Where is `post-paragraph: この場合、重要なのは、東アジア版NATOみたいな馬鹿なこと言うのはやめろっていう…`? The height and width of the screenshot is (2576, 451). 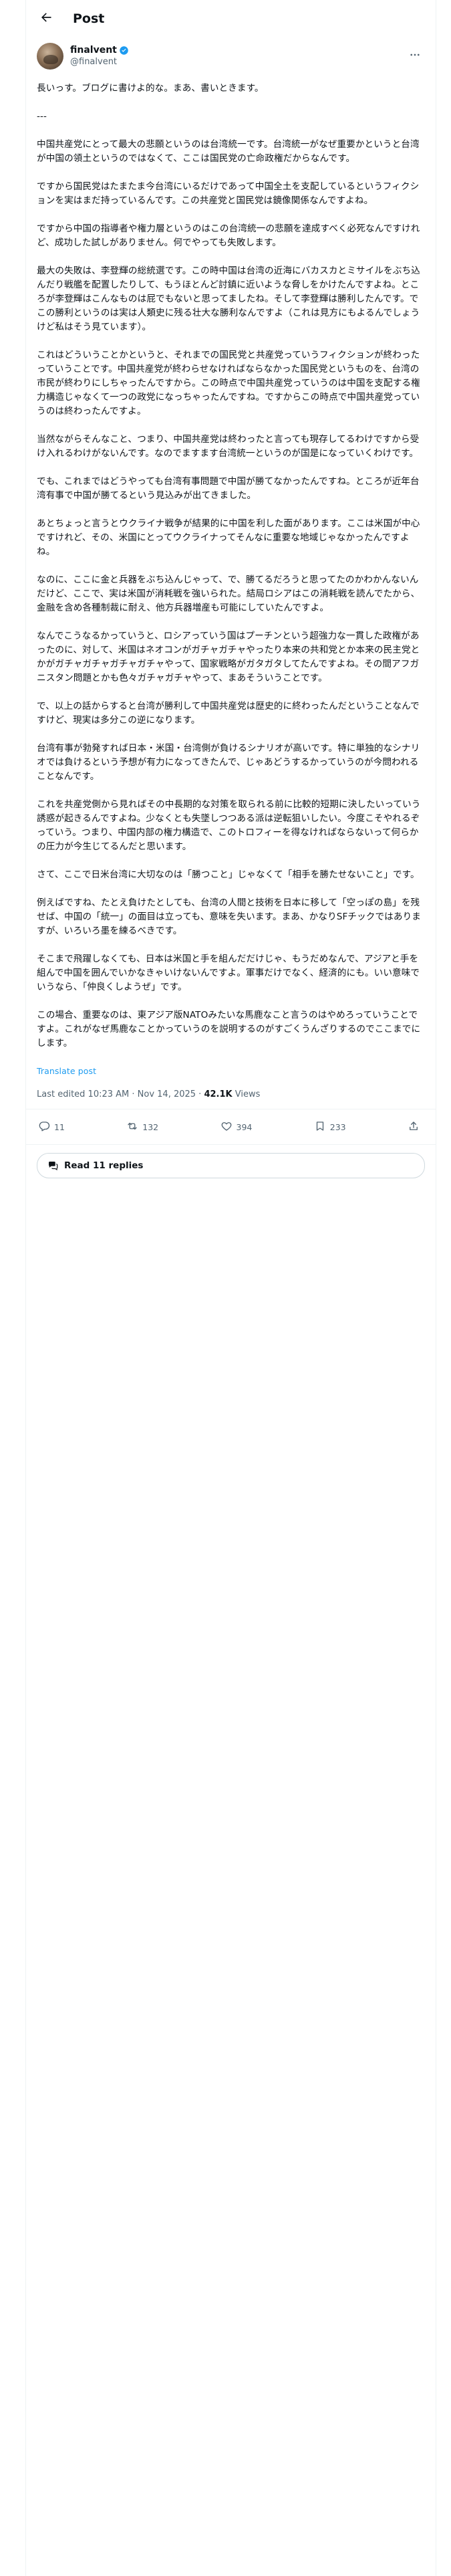 post-paragraph: この場合、重要なのは、東アジア版NATOみたいな馬鹿なこと言うのはやめろっていう… is located at coordinates (229, 1029).